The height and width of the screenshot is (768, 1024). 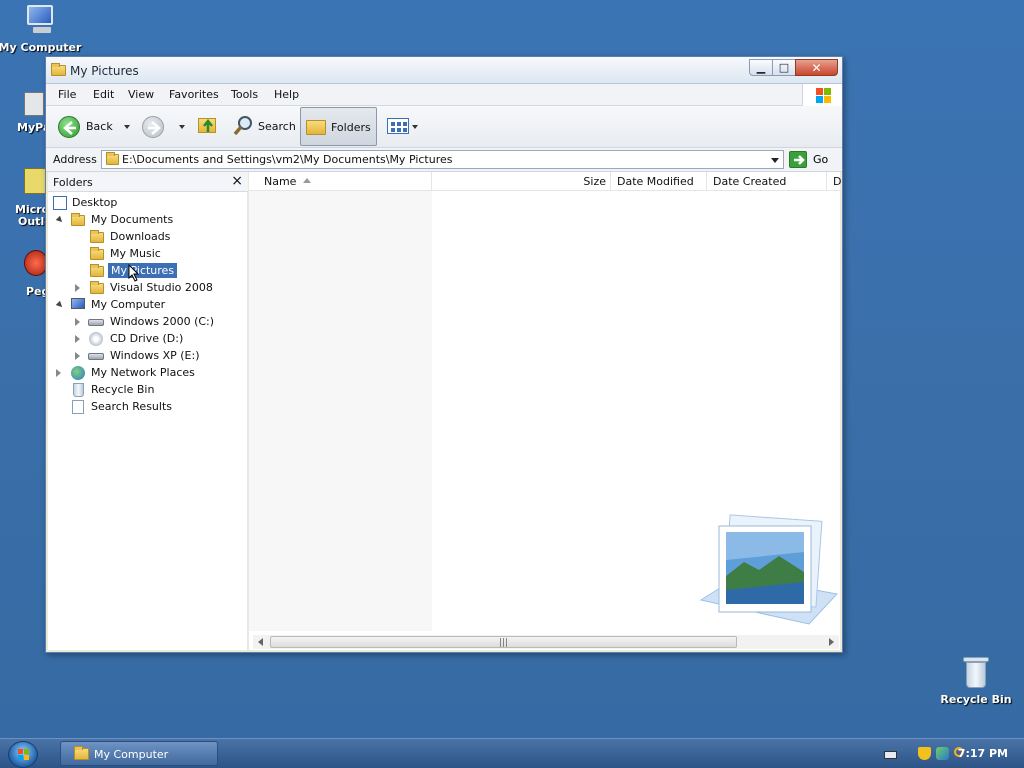 What do you see at coordinates (96, 339) in the screenshot?
I see `cd-drive-icon` at bounding box center [96, 339].